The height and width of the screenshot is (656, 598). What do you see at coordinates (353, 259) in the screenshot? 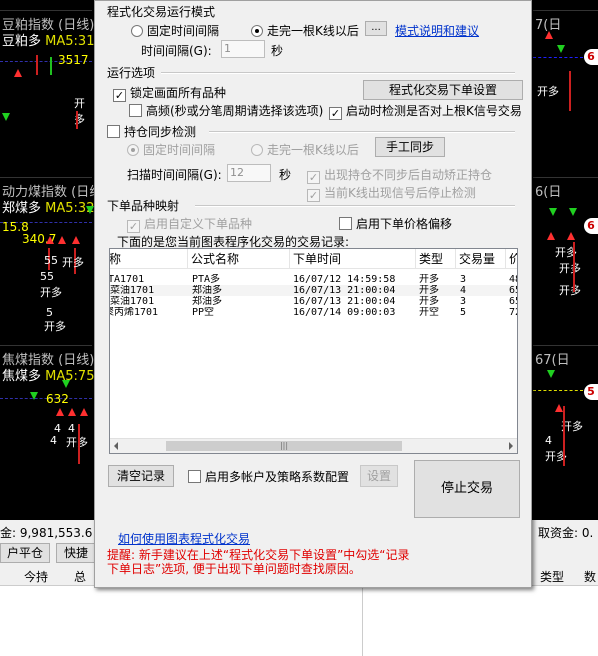
I see `column-time: 下单时间` at bounding box center [353, 259].